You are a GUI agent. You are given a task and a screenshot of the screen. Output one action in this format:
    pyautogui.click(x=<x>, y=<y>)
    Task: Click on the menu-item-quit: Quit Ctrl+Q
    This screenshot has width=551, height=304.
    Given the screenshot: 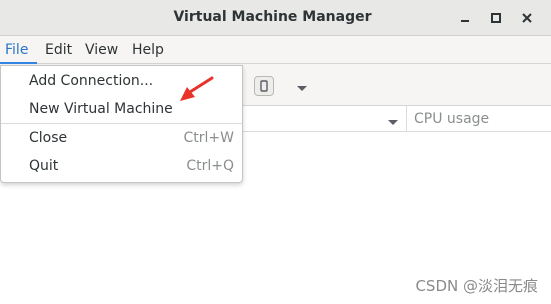 What is the action you would take?
    pyautogui.click(x=121, y=166)
    